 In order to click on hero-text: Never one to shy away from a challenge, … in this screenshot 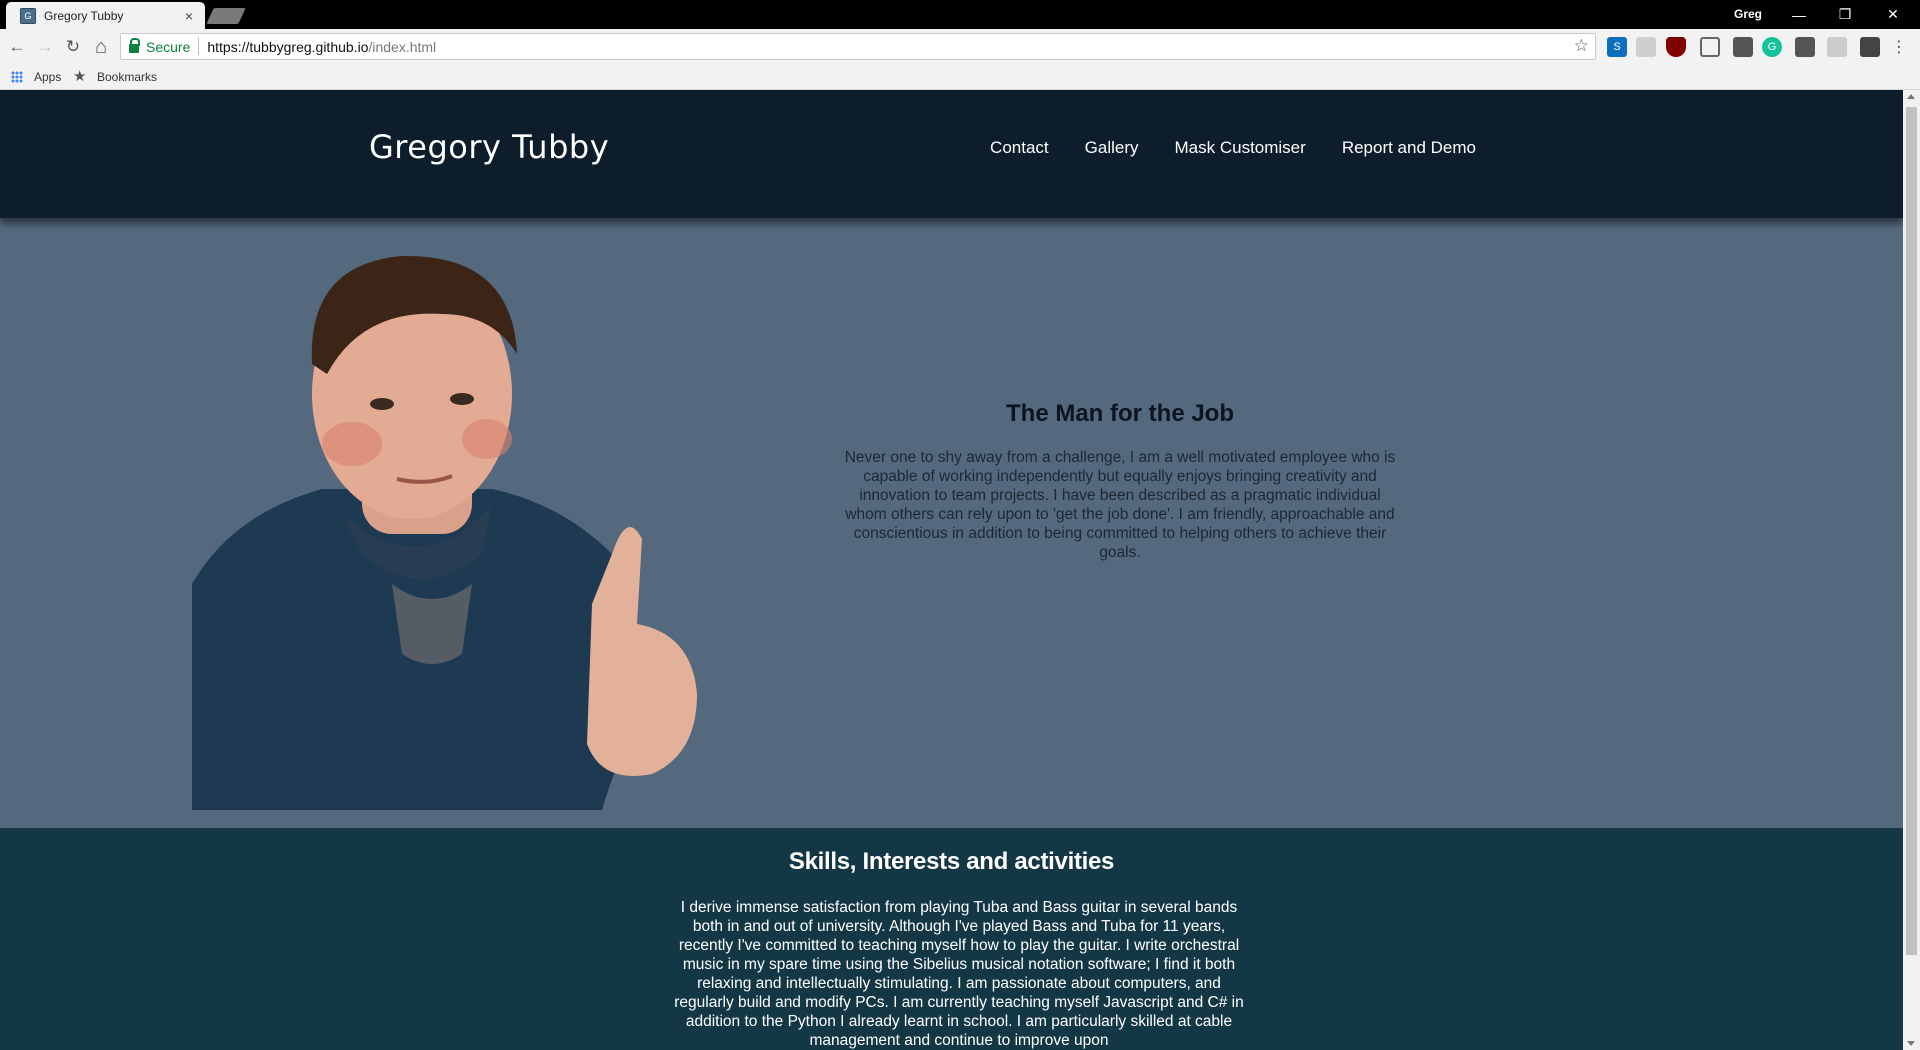, I will do `click(1120, 505)`.